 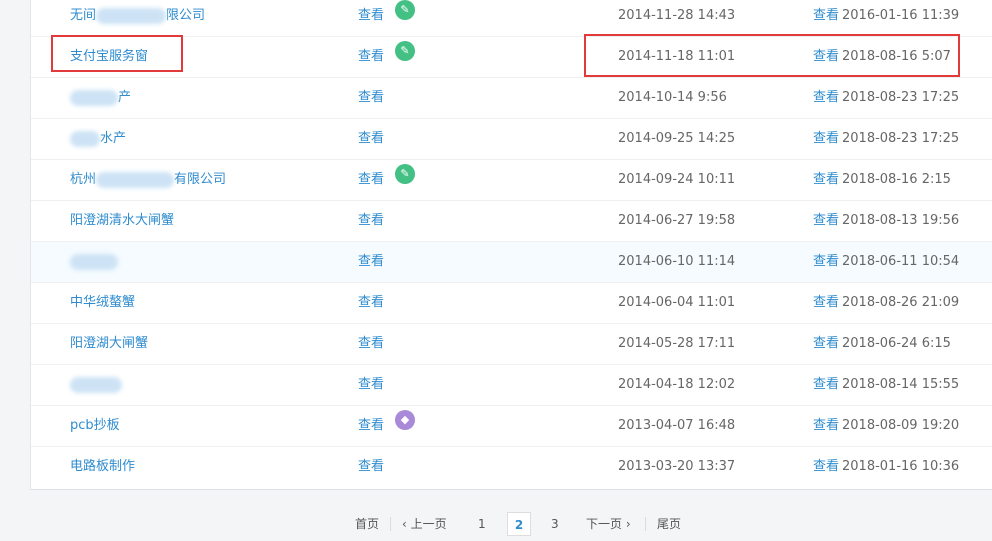 I want to click on last-view-cell: 查看 2018-06-11 10:54, so click(x=886, y=262).